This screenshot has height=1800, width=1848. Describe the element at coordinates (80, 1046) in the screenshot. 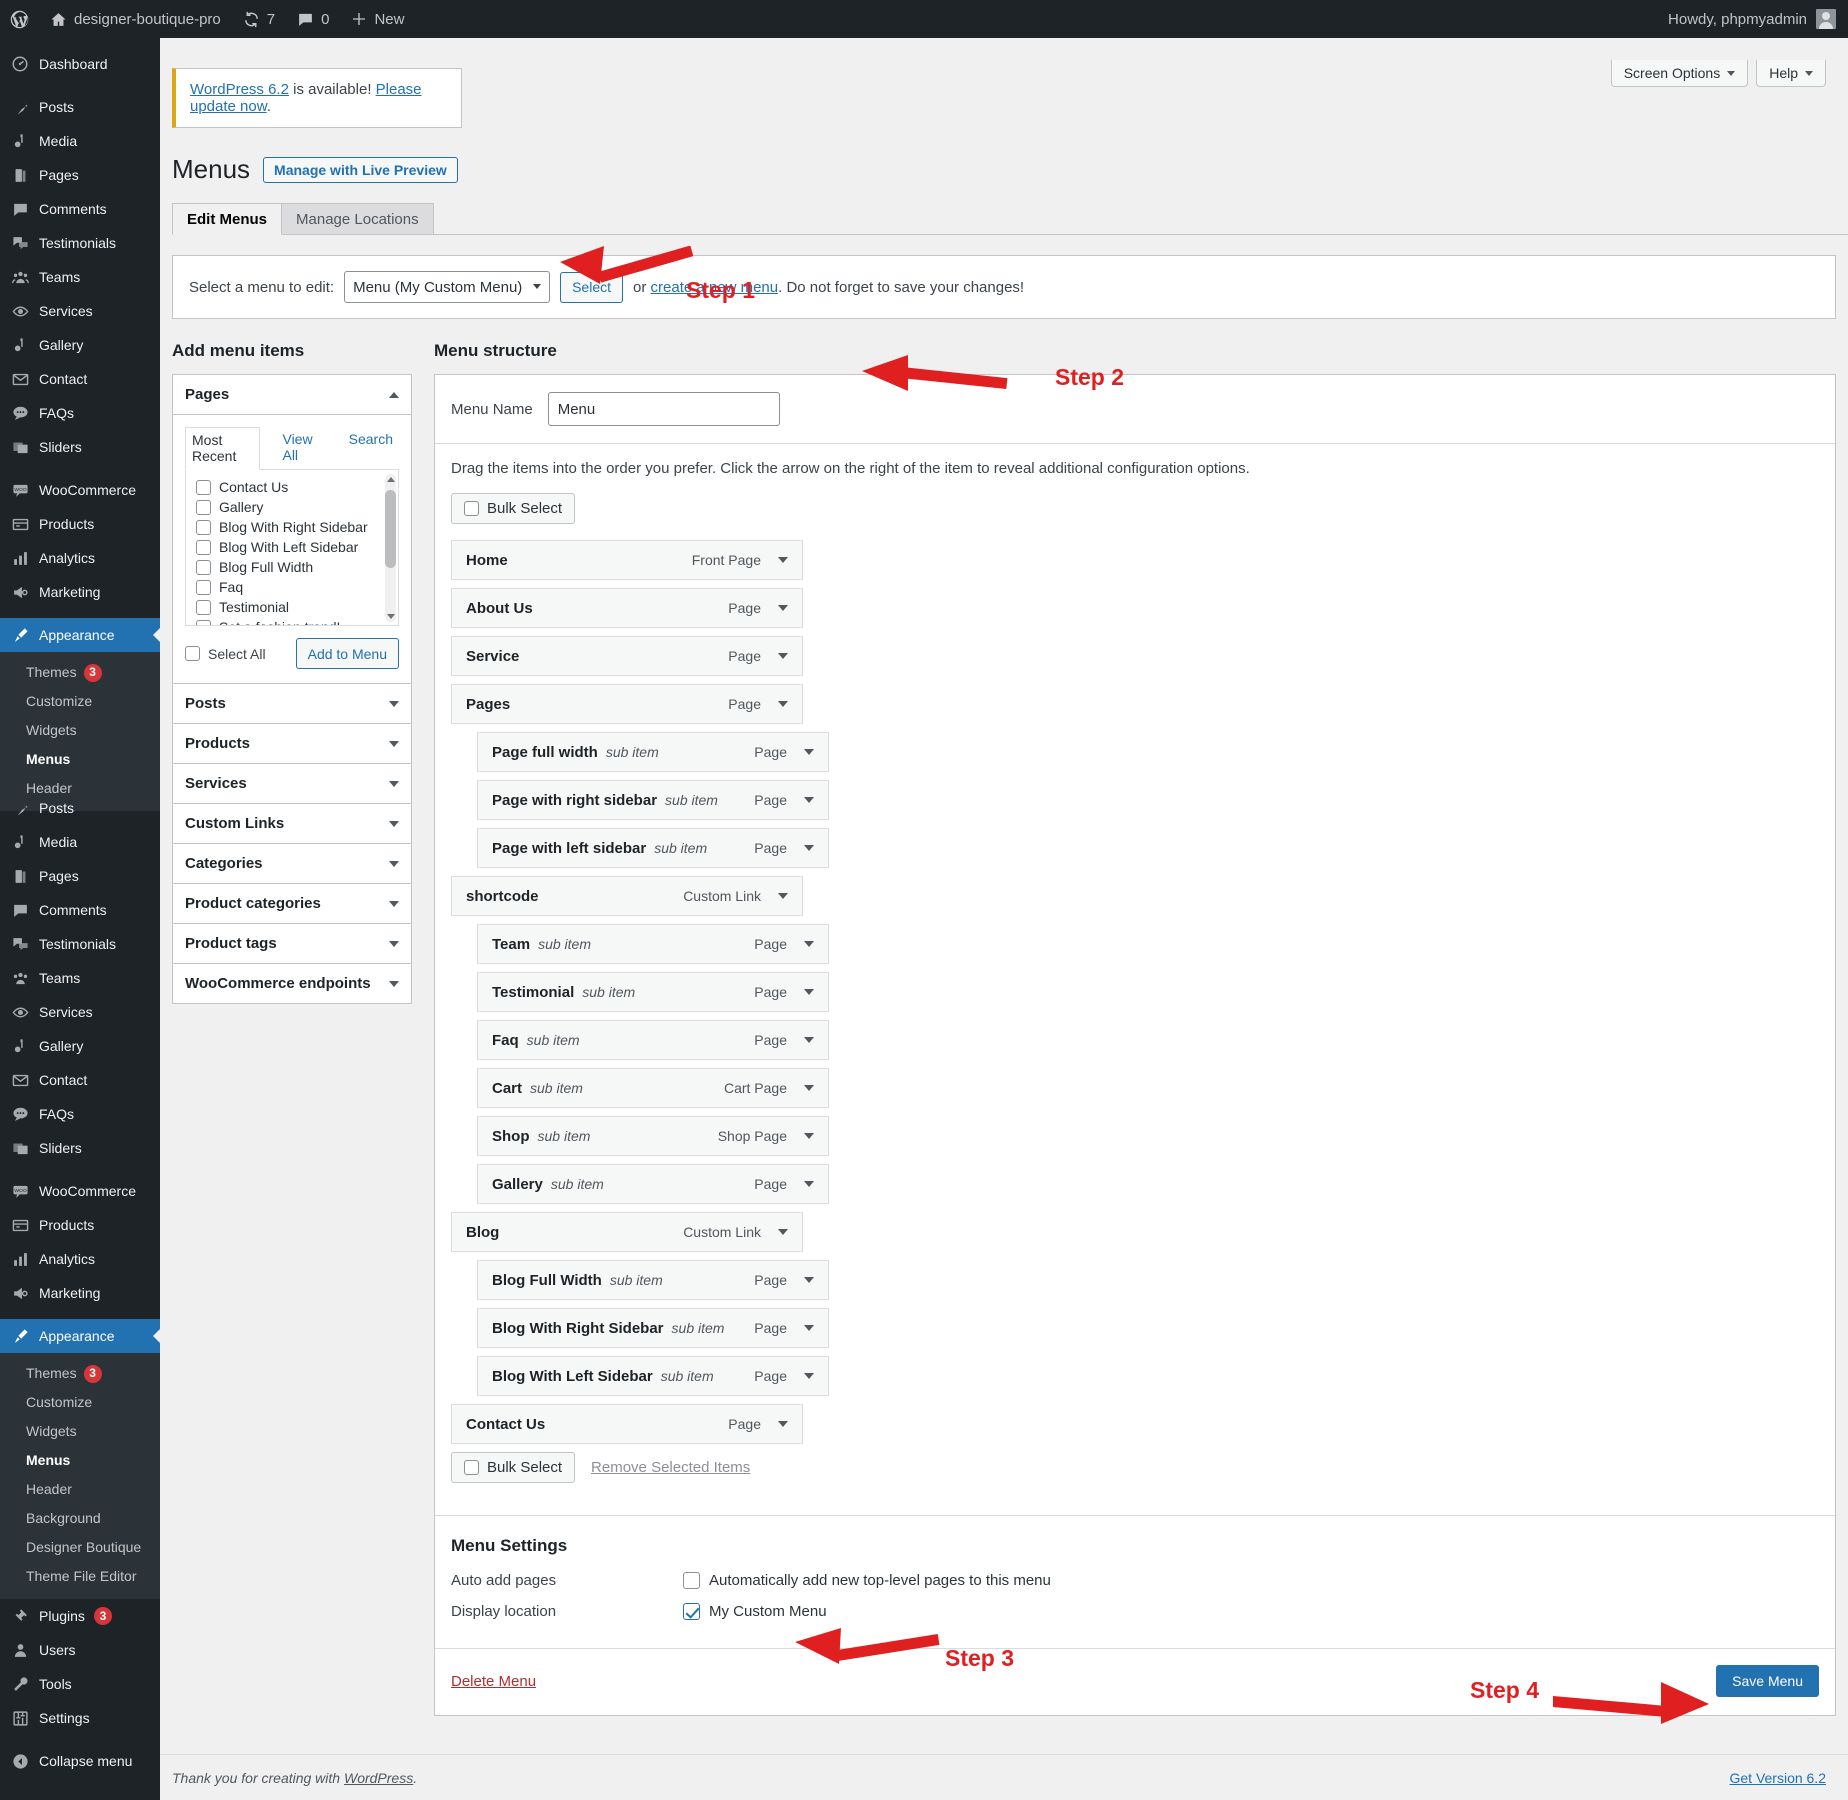

I see `sidebar-item-gallery-2: Gallery` at that location.